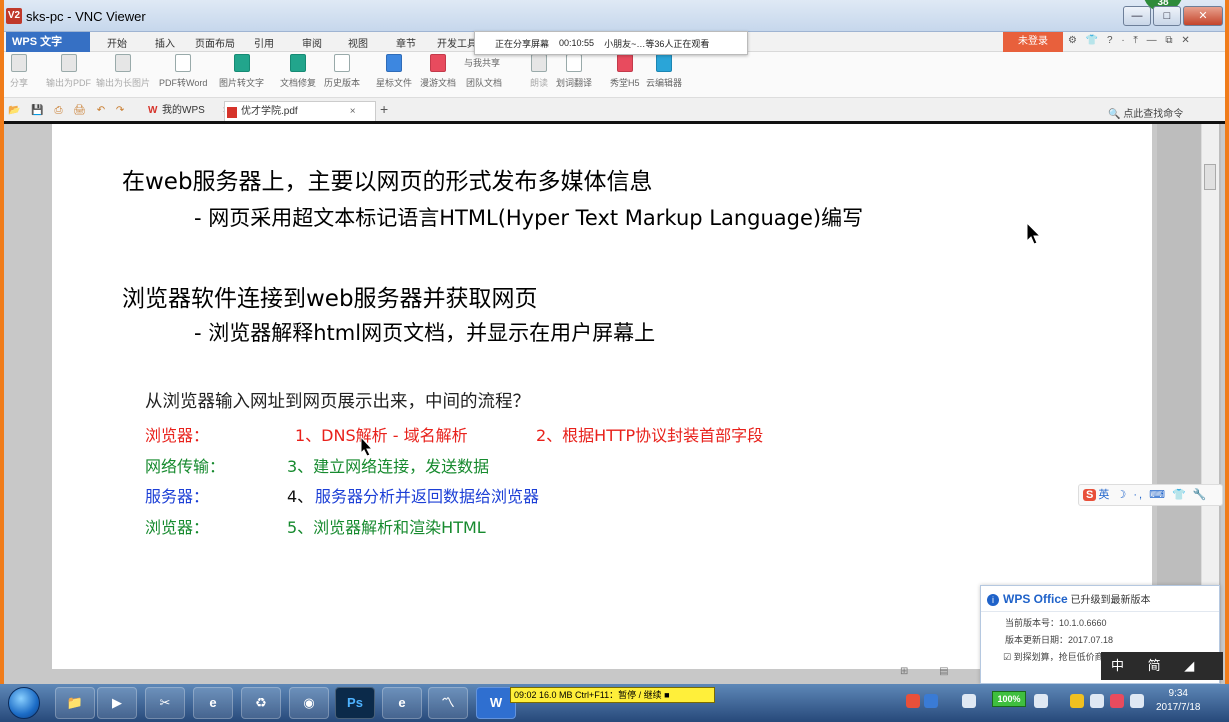  I want to click on taskbar-media-icon: 〽, so click(448, 703).